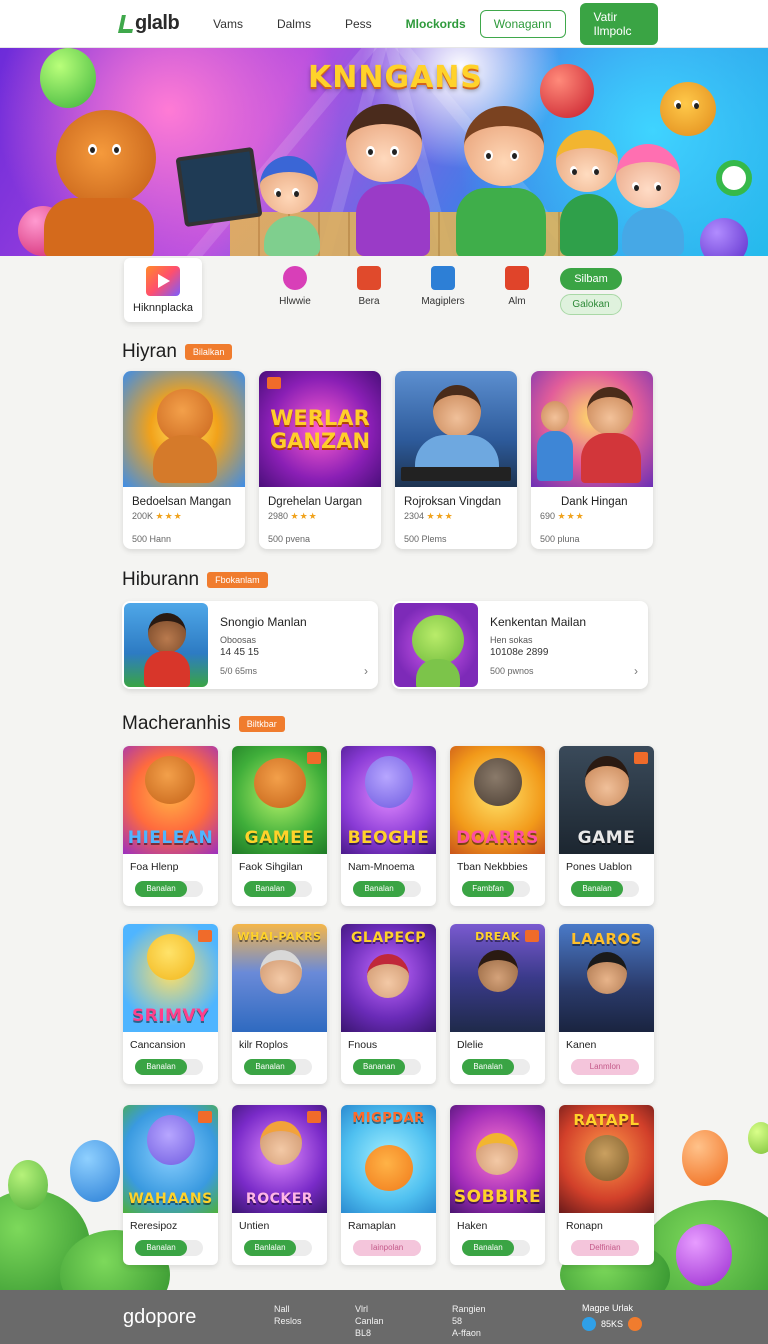 The height and width of the screenshot is (1344, 768). What do you see at coordinates (369, 301) in the screenshot?
I see `category-label: Bera` at bounding box center [369, 301].